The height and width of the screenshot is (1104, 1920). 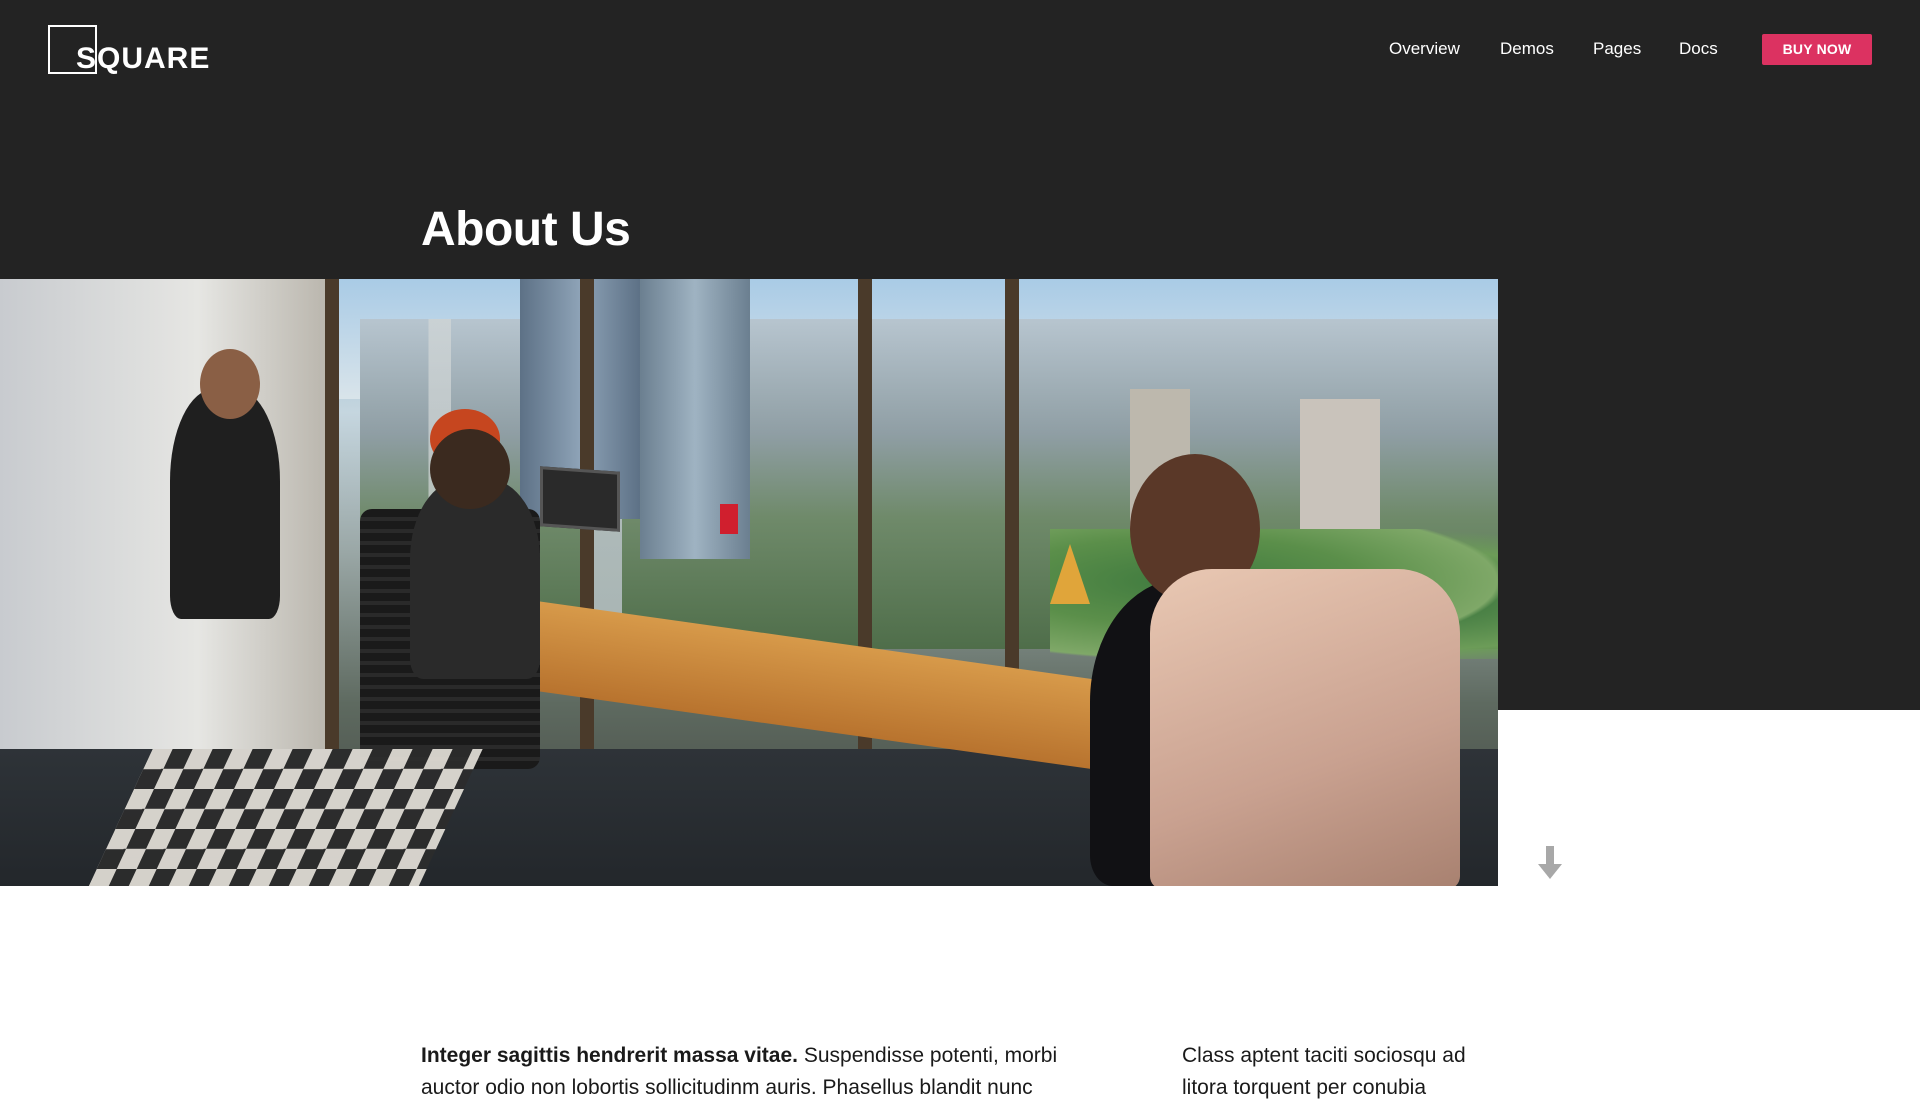 I want to click on arrow-down-icon, so click(x=1550, y=863).